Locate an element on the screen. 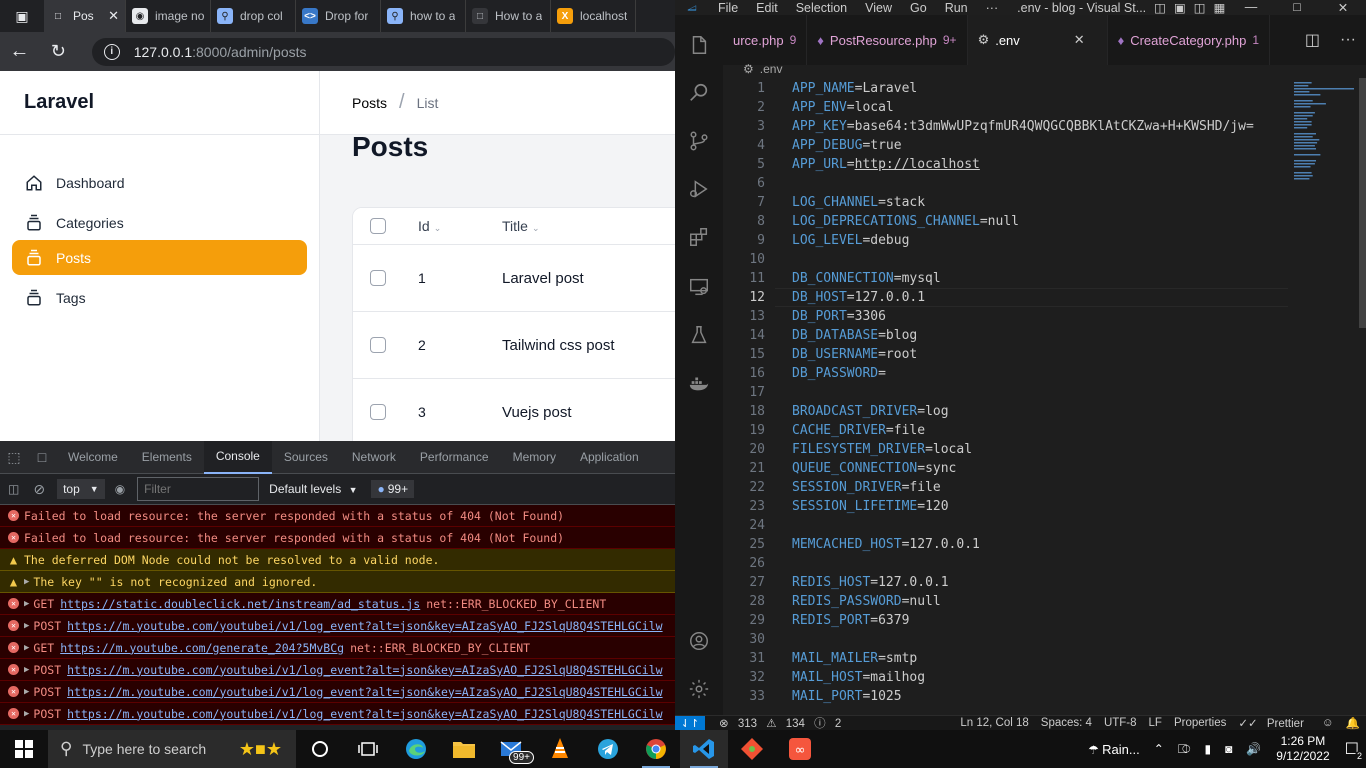  devtools-tab-console: Console is located at coordinates (237, 457).